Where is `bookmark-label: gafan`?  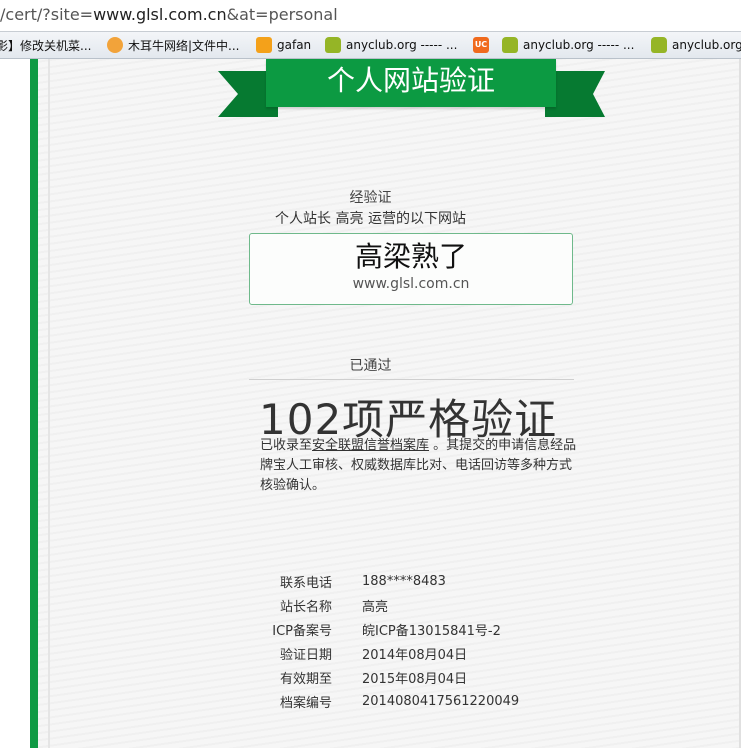 bookmark-label: gafan is located at coordinates (294, 45).